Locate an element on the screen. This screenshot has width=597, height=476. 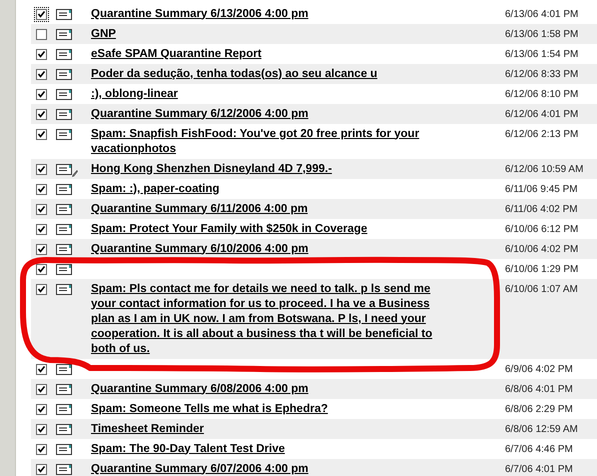
message-date: 6/12/06 10:59 AM is located at coordinates (544, 169).